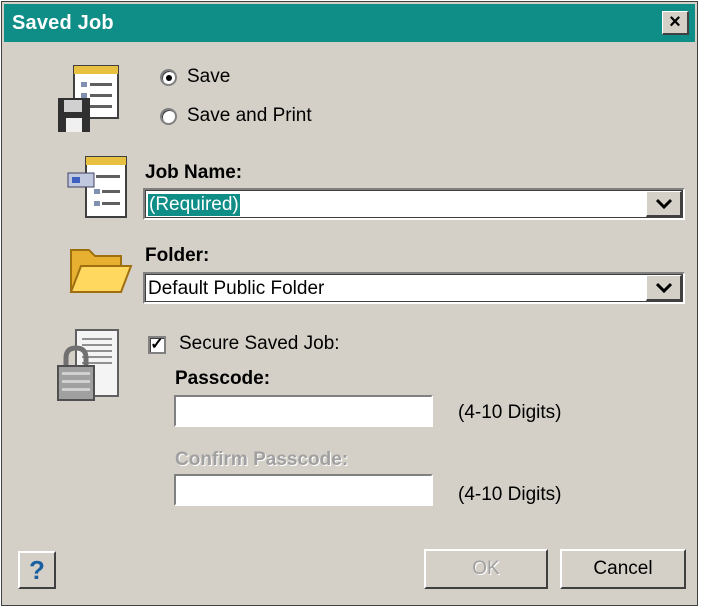  What do you see at coordinates (249, 116) in the screenshot?
I see `save-and-print-radio-label: Save and Print` at bounding box center [249, 116].